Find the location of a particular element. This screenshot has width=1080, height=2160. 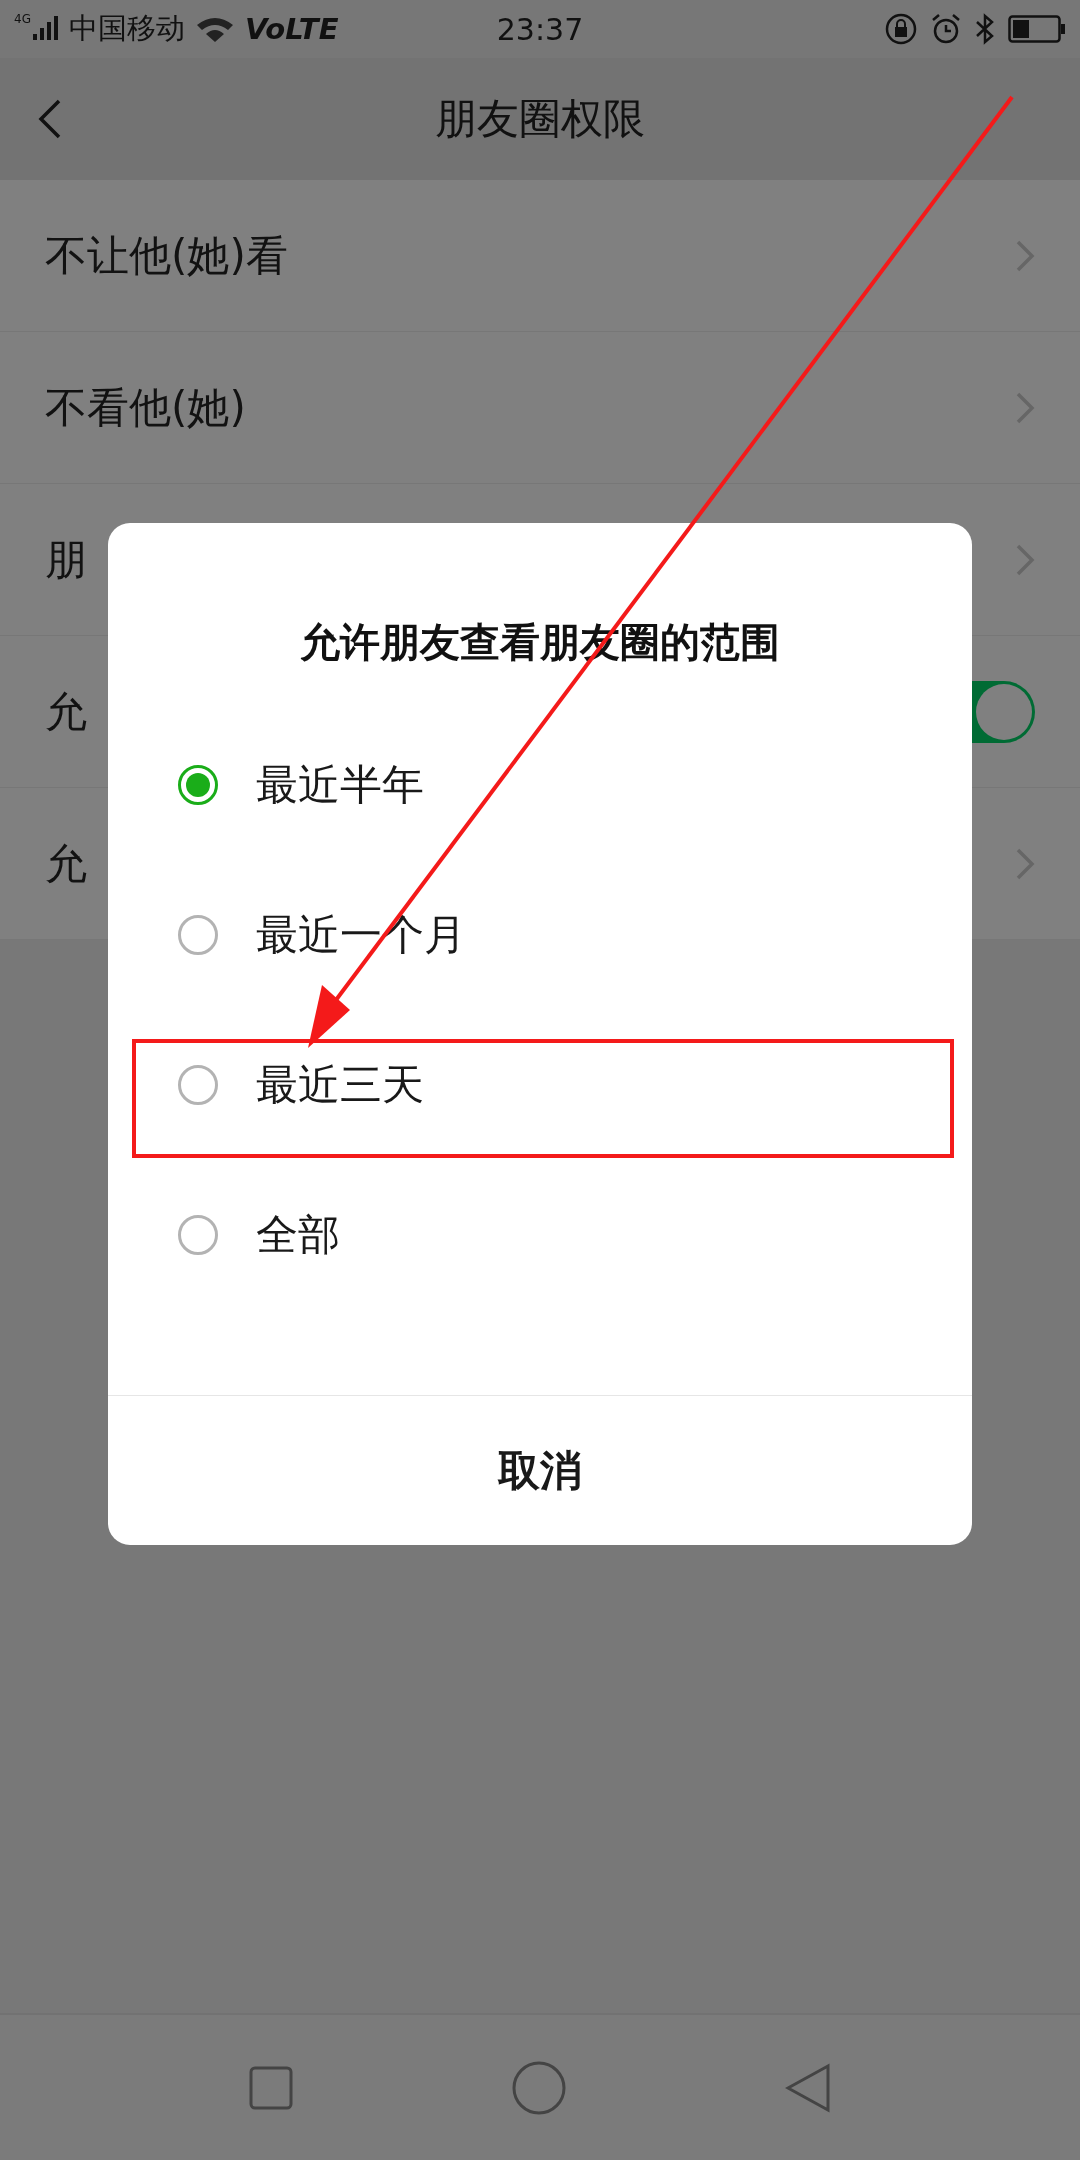

cancel-button: 取消 is located at coordinates (540, 1470).